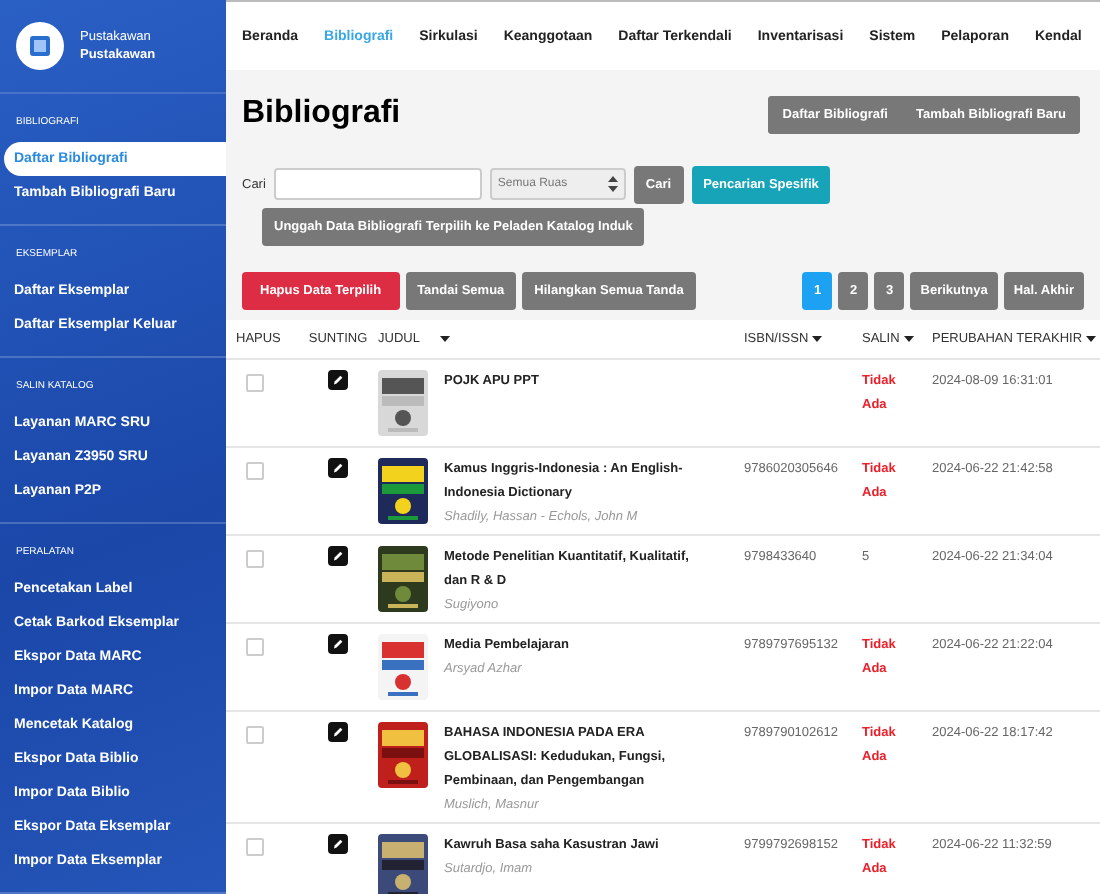 This screenshot has width=1100, height=894. I want to click on search-field, so click(377, 184).